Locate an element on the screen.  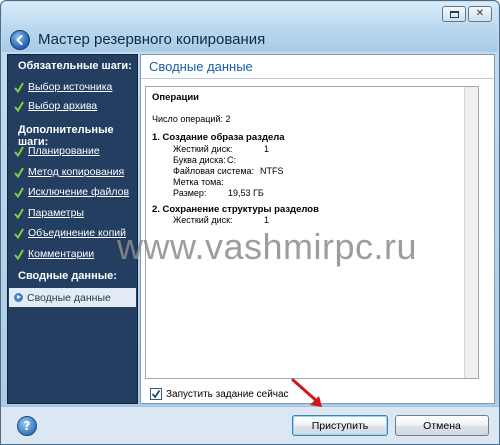
step-scheduling: Планирование is located at coordinates (57, 151).